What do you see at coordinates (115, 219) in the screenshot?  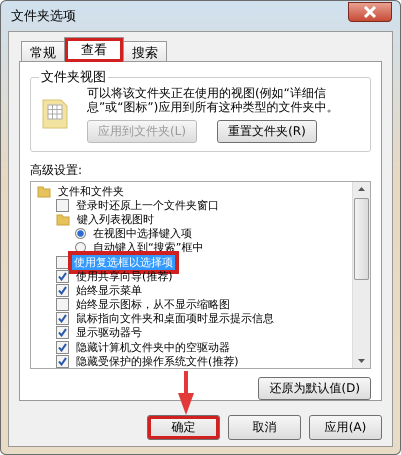 I see `category-label: 键入列表视图时` at bounding box center [115, 219].